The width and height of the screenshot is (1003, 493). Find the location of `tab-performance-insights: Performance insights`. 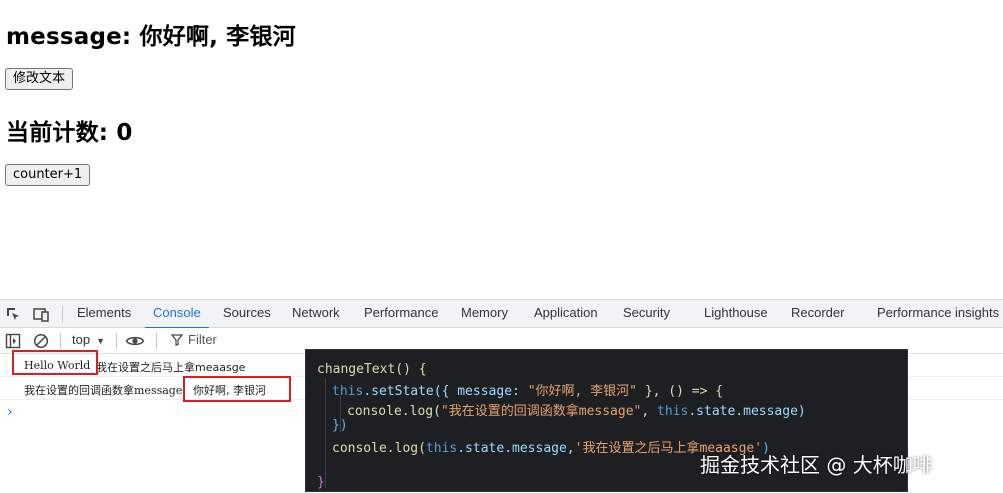

tab-performance-insights: Performance insights is located at coordinates (938, 314).